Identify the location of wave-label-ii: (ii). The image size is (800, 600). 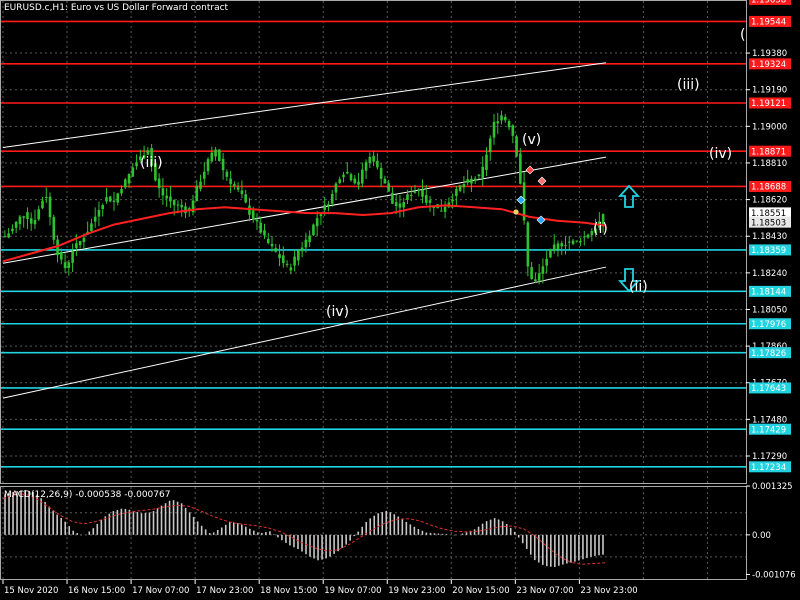
(638, 287).